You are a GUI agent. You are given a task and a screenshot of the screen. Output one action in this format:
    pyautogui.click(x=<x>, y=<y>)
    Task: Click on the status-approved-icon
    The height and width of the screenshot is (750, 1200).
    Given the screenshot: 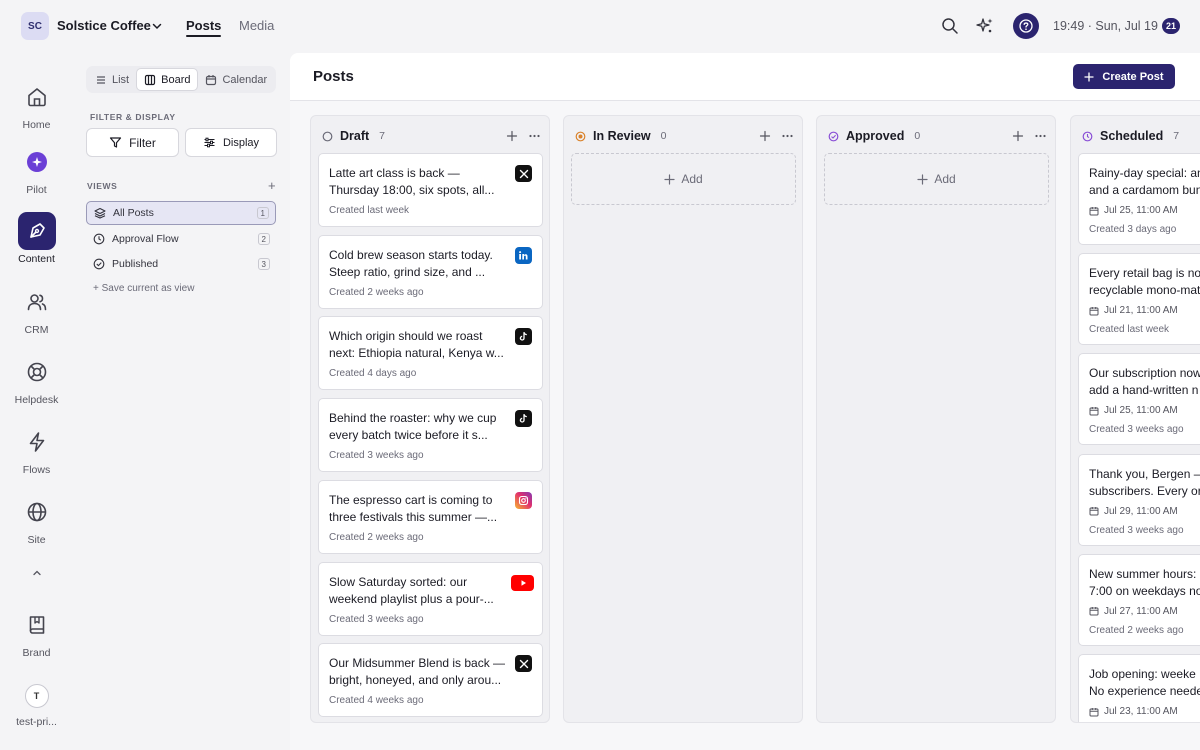 What is the action you would take?
    pyautogui.click(x=833, y=136)
    